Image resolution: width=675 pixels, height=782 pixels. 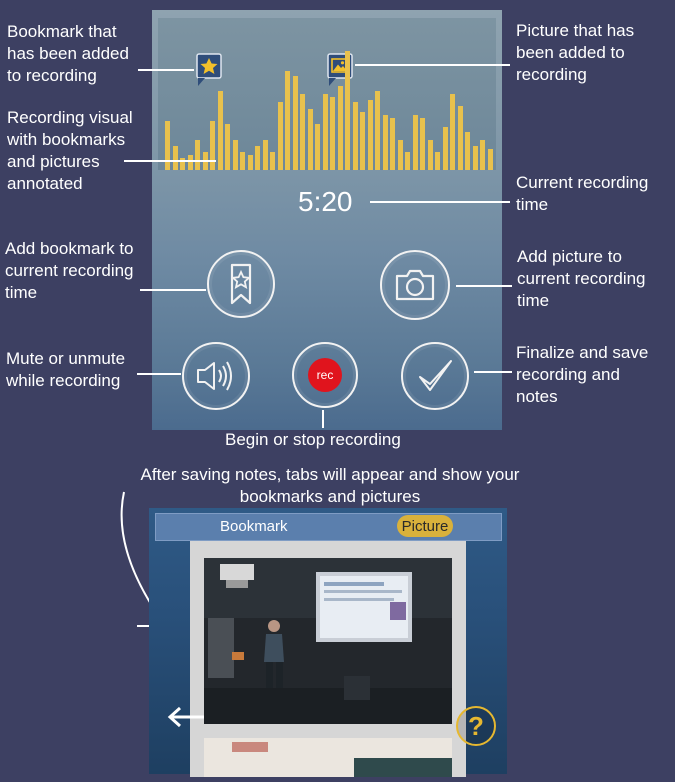 I want to click on next-photo, so click(x=328, y=757).